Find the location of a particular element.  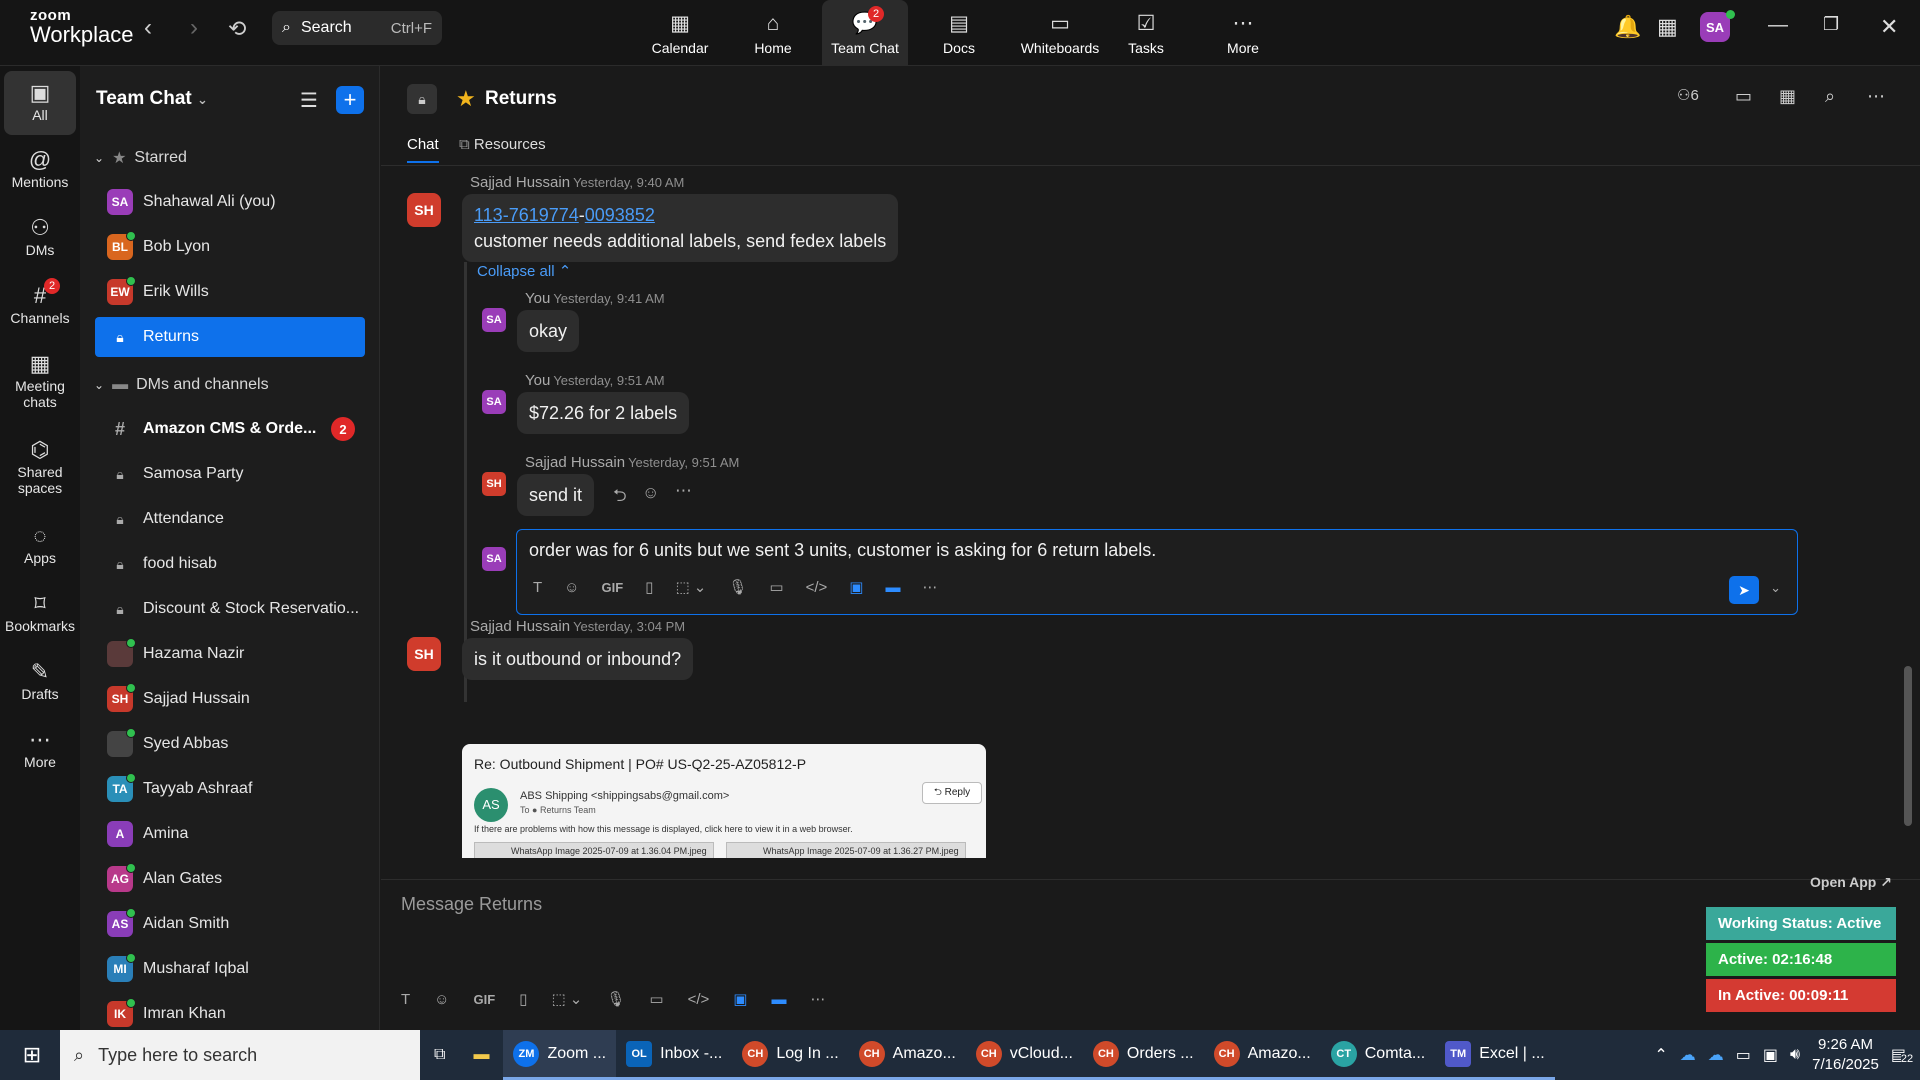

sidebar-item-amazon-cms: # Amazon CMS & Orde... 2 is located at coordinates (230, 429).